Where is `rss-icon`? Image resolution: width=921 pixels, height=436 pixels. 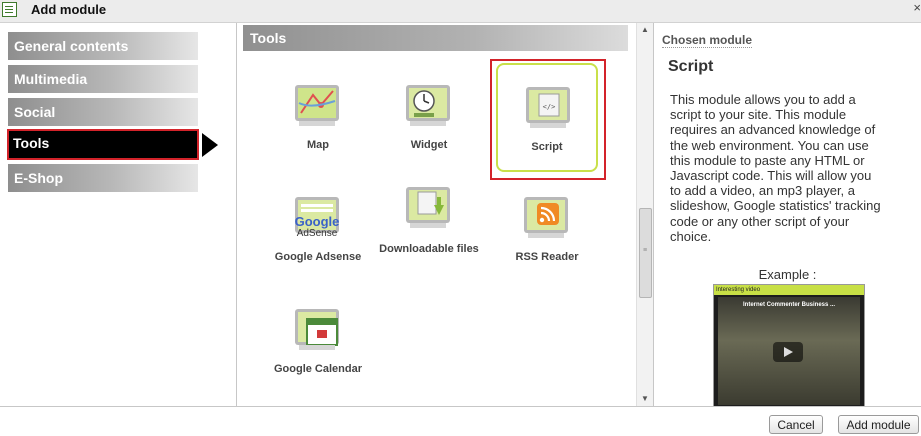
rss-icon is located at coordinates (546, 218).